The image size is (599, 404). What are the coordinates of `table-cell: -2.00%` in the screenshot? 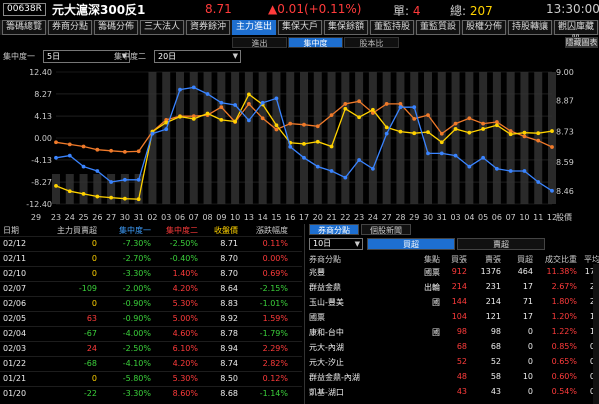 It's located at (136, 288).